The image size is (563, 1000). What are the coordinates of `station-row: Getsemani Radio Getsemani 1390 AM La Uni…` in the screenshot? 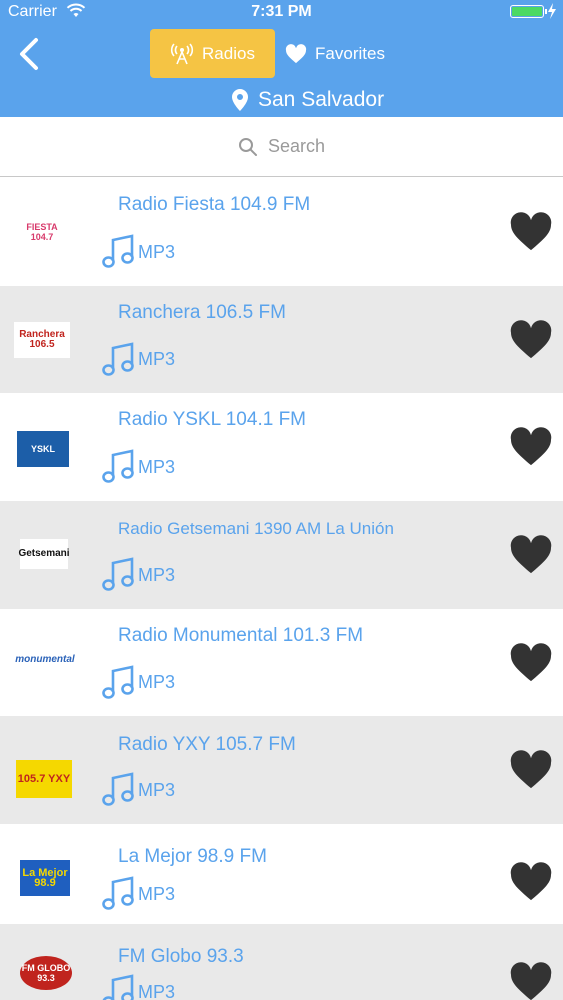 It's located at (281, 555).